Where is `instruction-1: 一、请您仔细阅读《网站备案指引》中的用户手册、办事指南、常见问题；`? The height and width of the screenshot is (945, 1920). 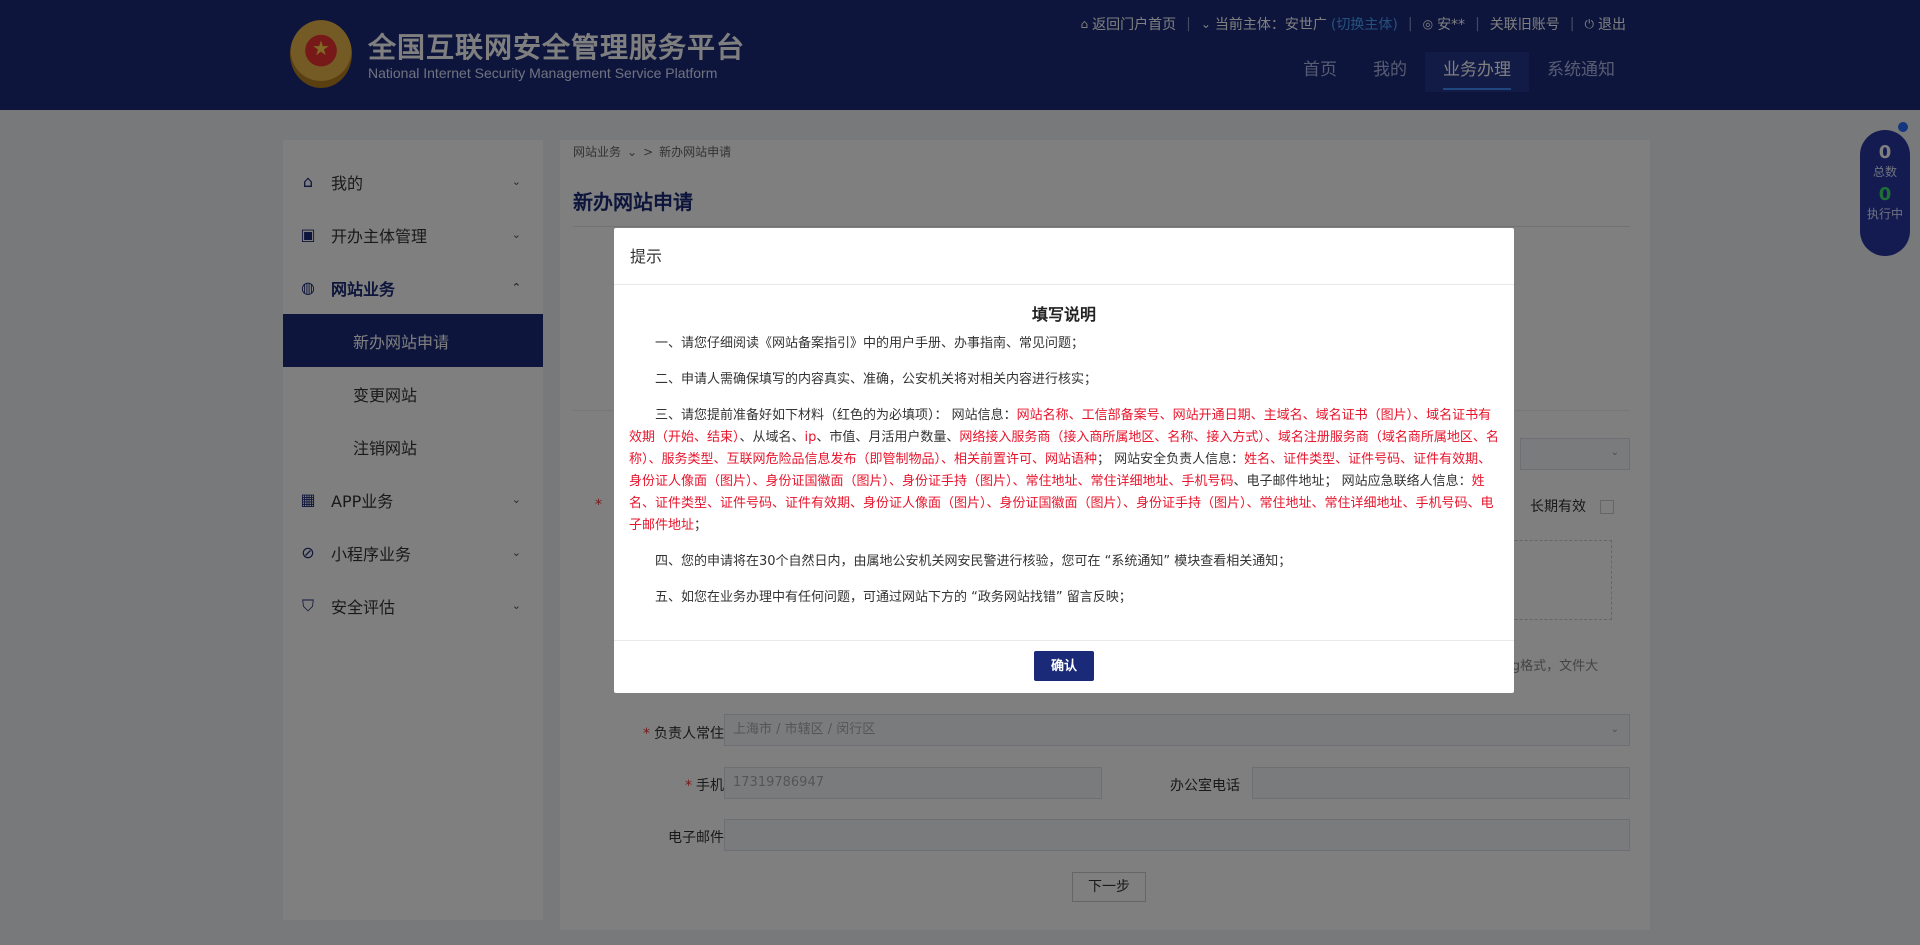 instruction-1: 一、请您仔细阅读《网站备案指引》中的用户手册、办事指南、常见问题； is located at coordinates (870, 343).